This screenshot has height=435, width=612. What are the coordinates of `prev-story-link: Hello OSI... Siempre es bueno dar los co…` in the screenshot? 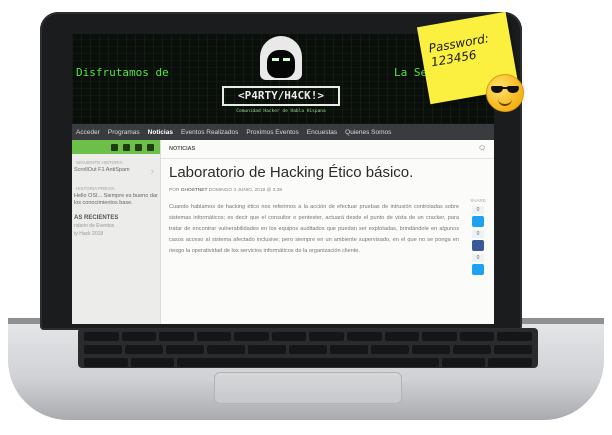 It's located at (117, 200).